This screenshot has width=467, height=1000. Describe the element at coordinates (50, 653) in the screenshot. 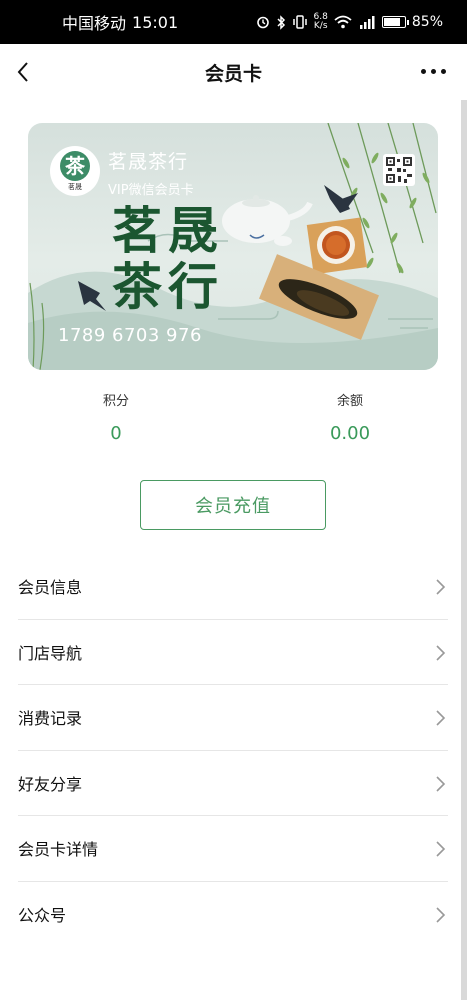

I see `menu-item-label: 门店导航` at that location.